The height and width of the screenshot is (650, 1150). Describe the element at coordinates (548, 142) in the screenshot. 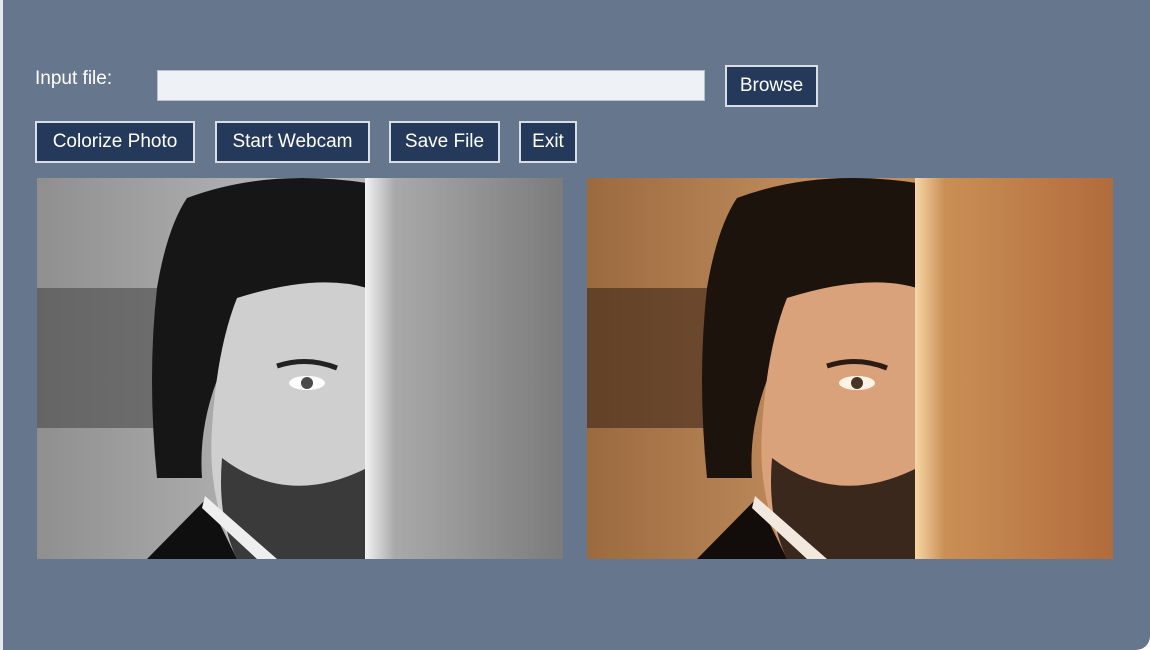

I see `exit-button: Exit` at that location.